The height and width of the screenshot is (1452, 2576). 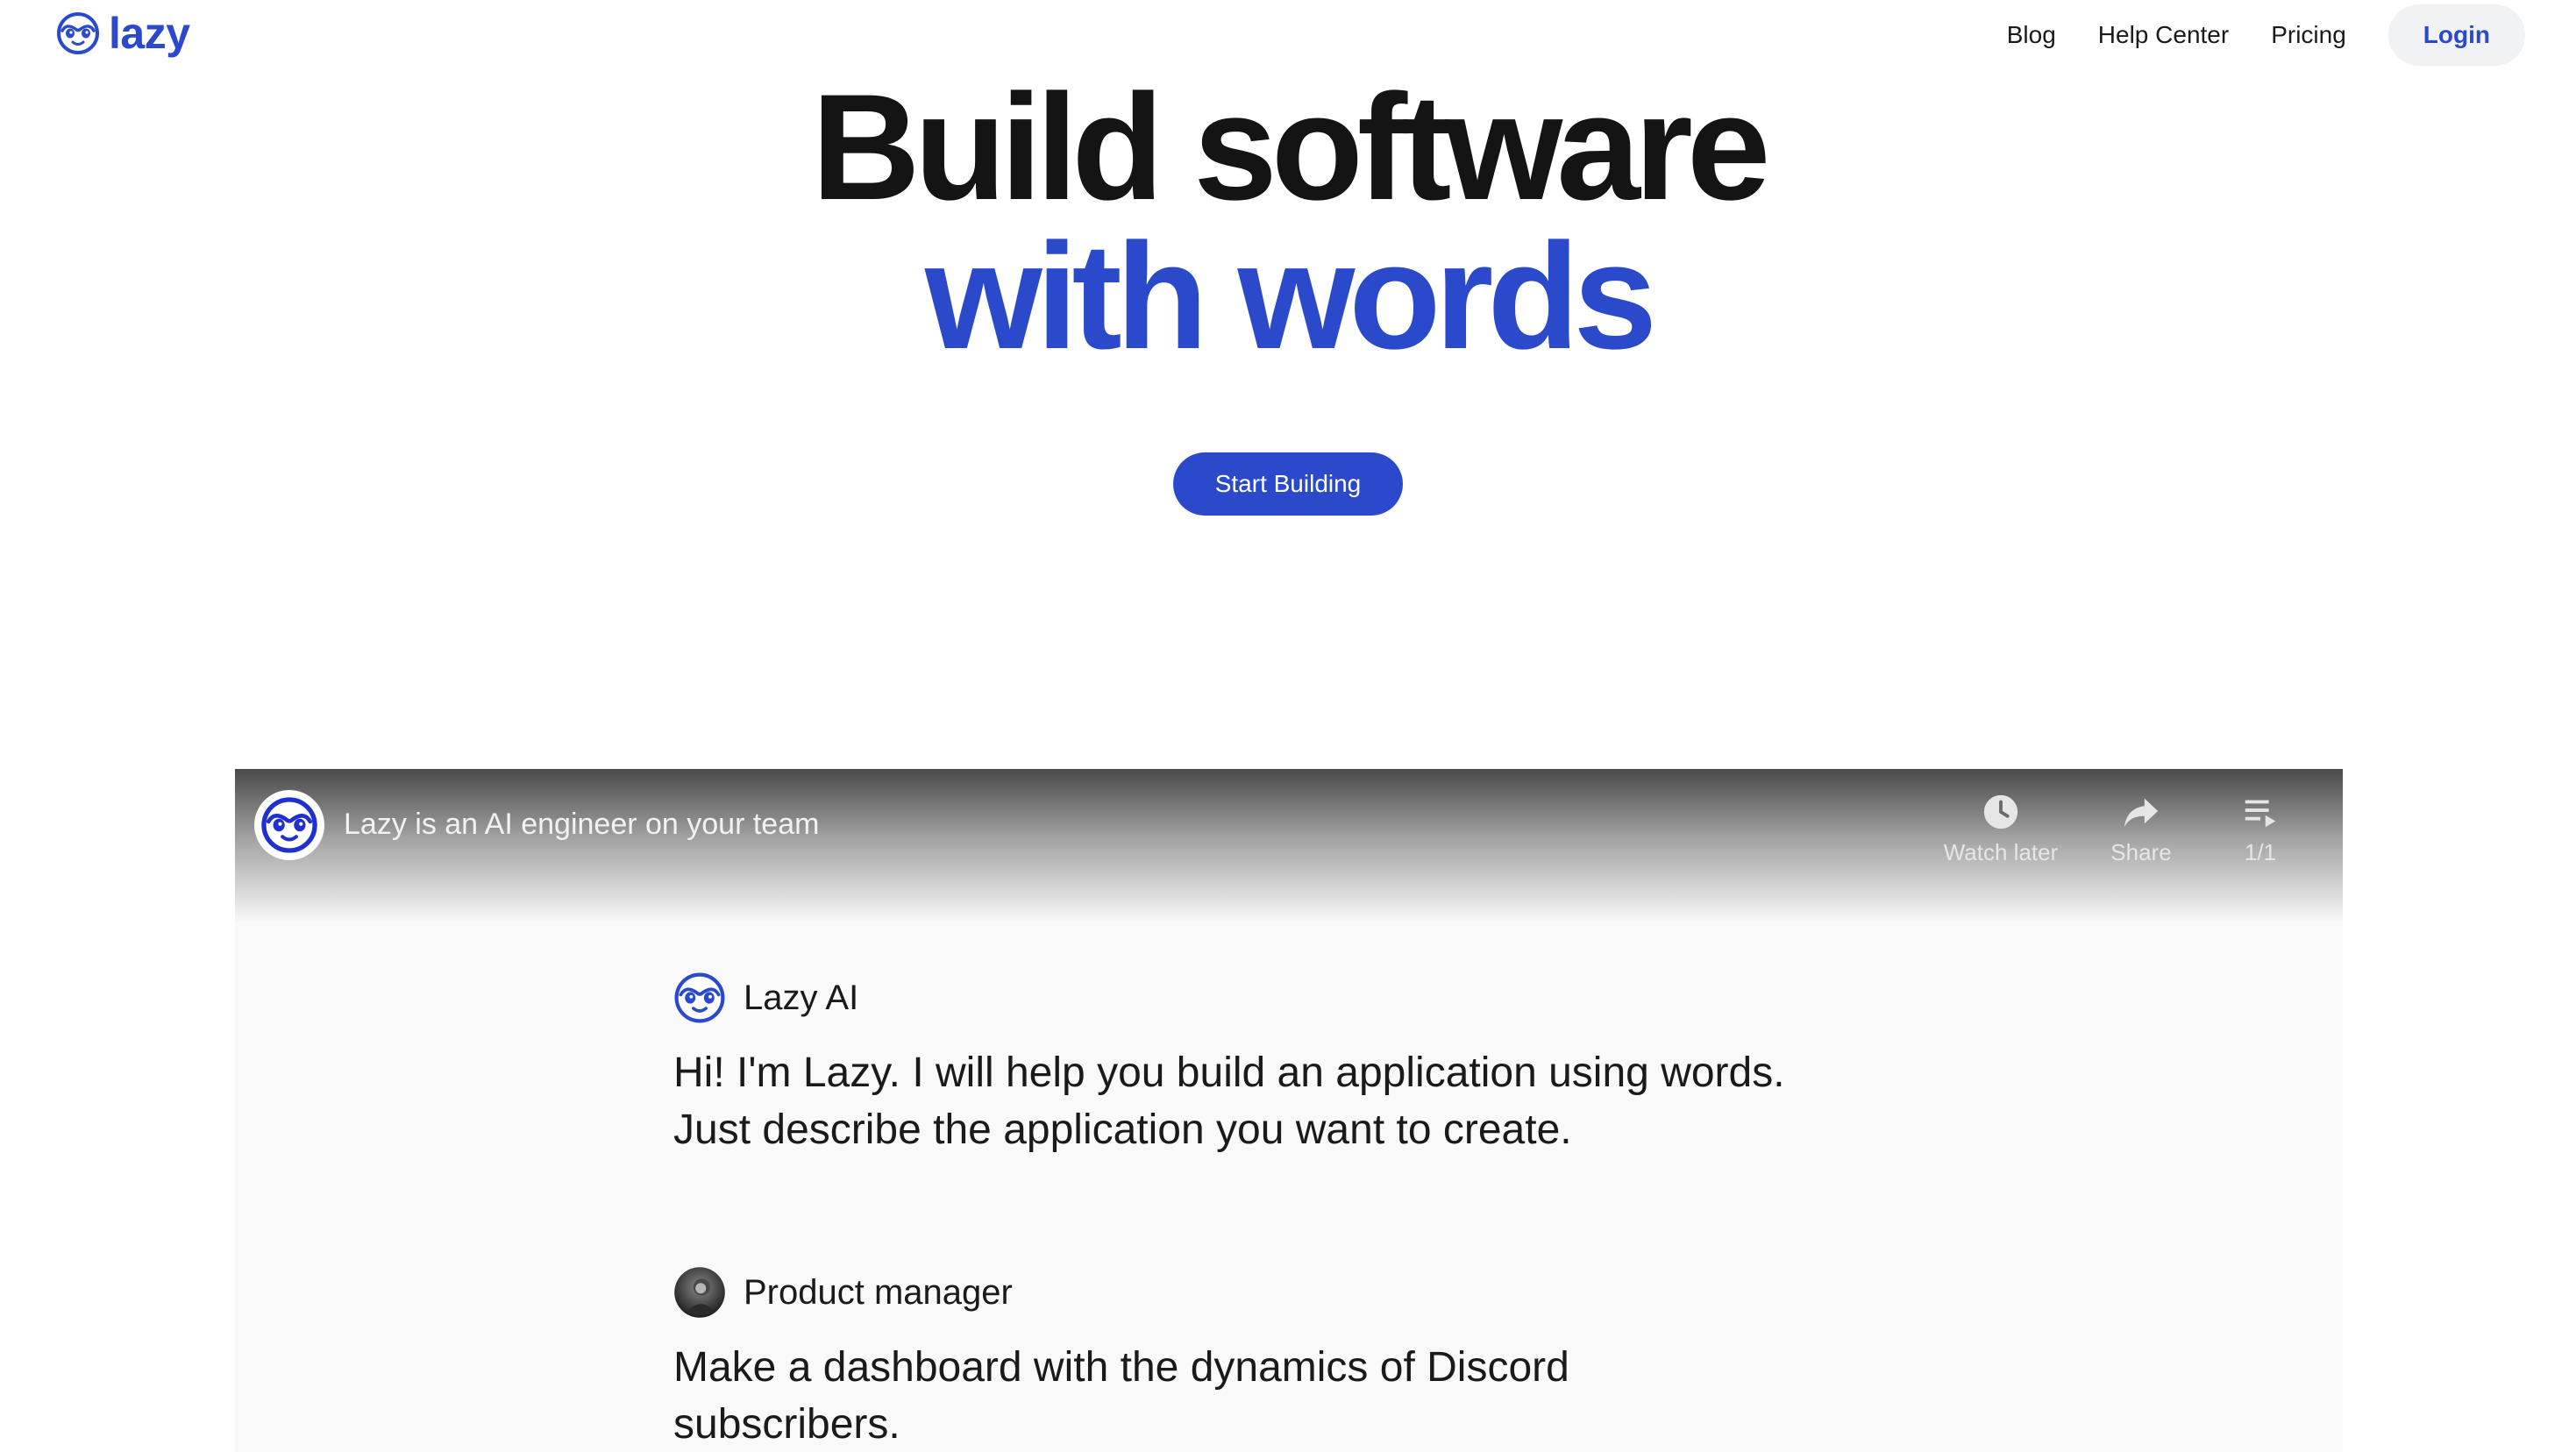 What do you see at coordinates (1290, 147) in the screenshot?
I see `hero-headline: Build software` at bounding box center [1290, 147].